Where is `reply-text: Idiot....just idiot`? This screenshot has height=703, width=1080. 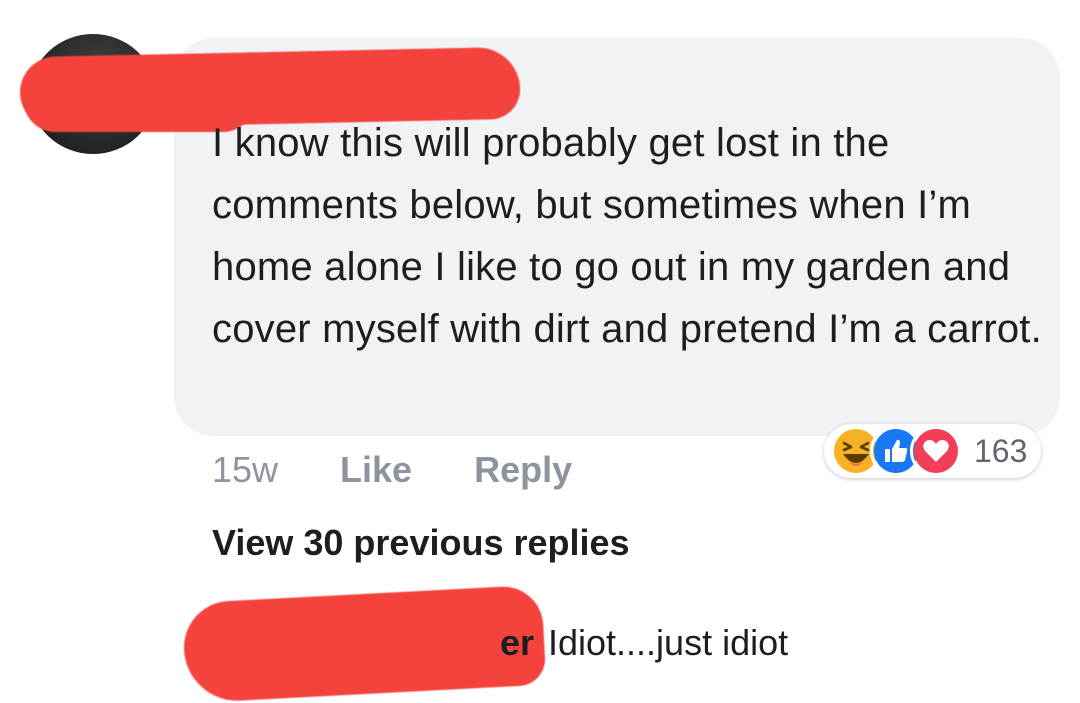
reply-text: Idiot....just idiot is located at coordinates (668, 642).